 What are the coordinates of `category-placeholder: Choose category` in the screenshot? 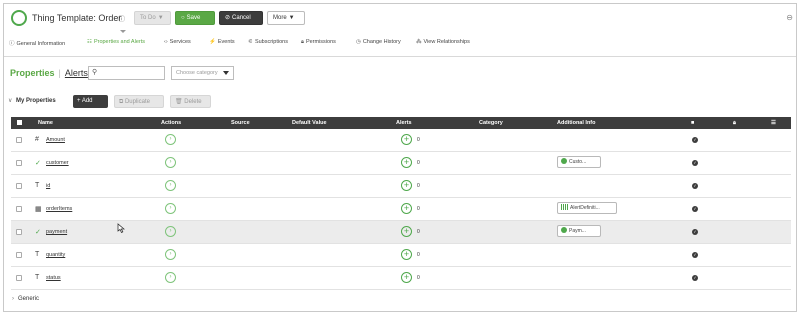 It's located at (197, 73).